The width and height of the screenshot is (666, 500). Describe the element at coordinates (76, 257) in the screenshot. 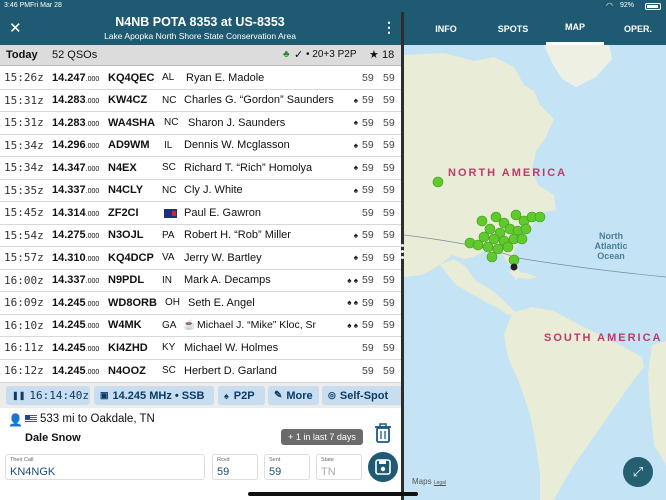

I see `qso-frequency: 14.310.000` at that location.